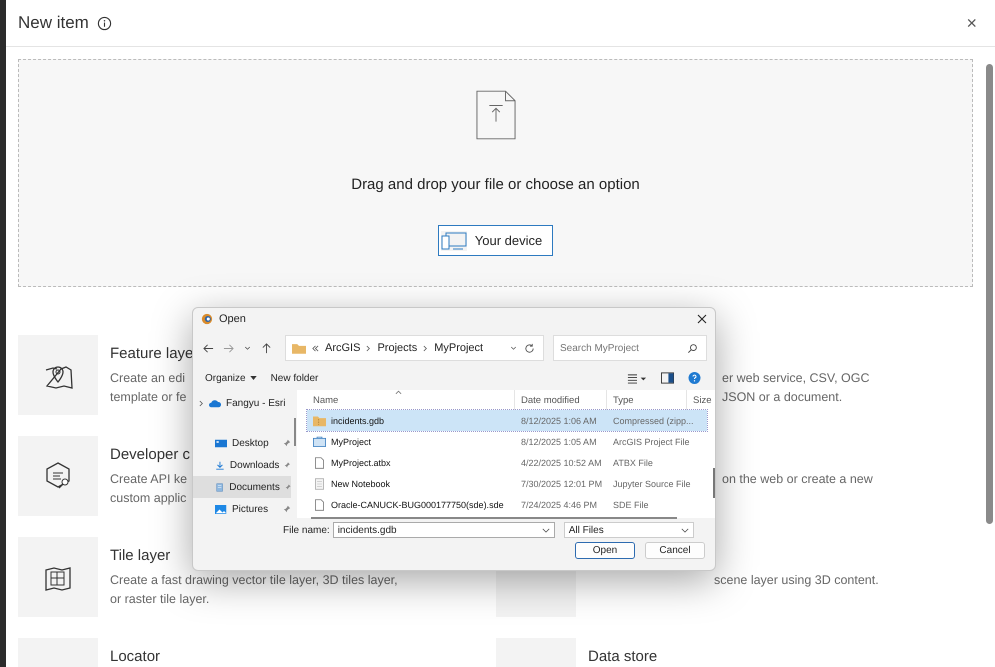  I want to click on help-icon, so click(694, 378).